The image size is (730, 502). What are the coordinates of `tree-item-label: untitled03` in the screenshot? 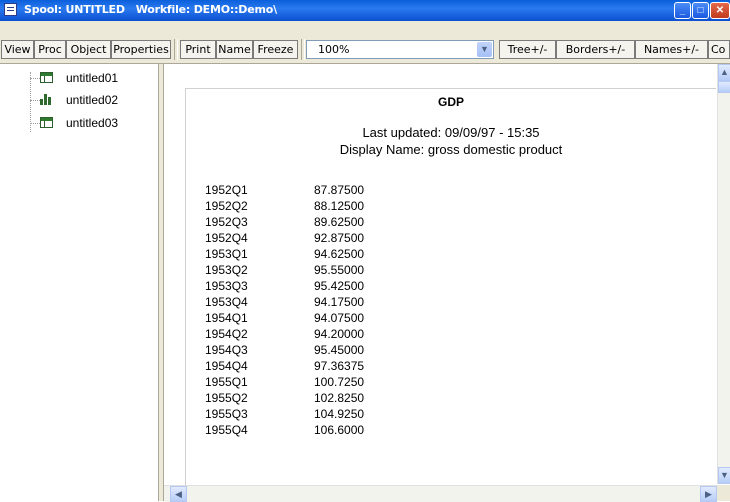 It's located at (92, 123).